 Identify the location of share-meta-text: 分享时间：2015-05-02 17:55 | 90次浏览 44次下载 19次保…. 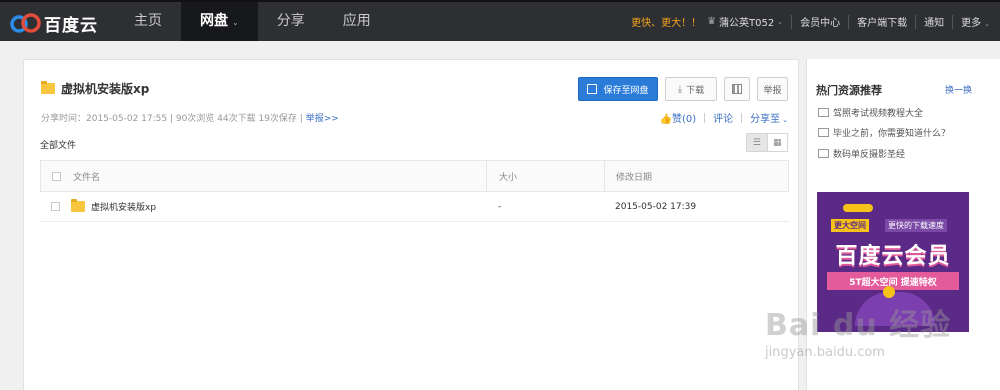
(172, 119).